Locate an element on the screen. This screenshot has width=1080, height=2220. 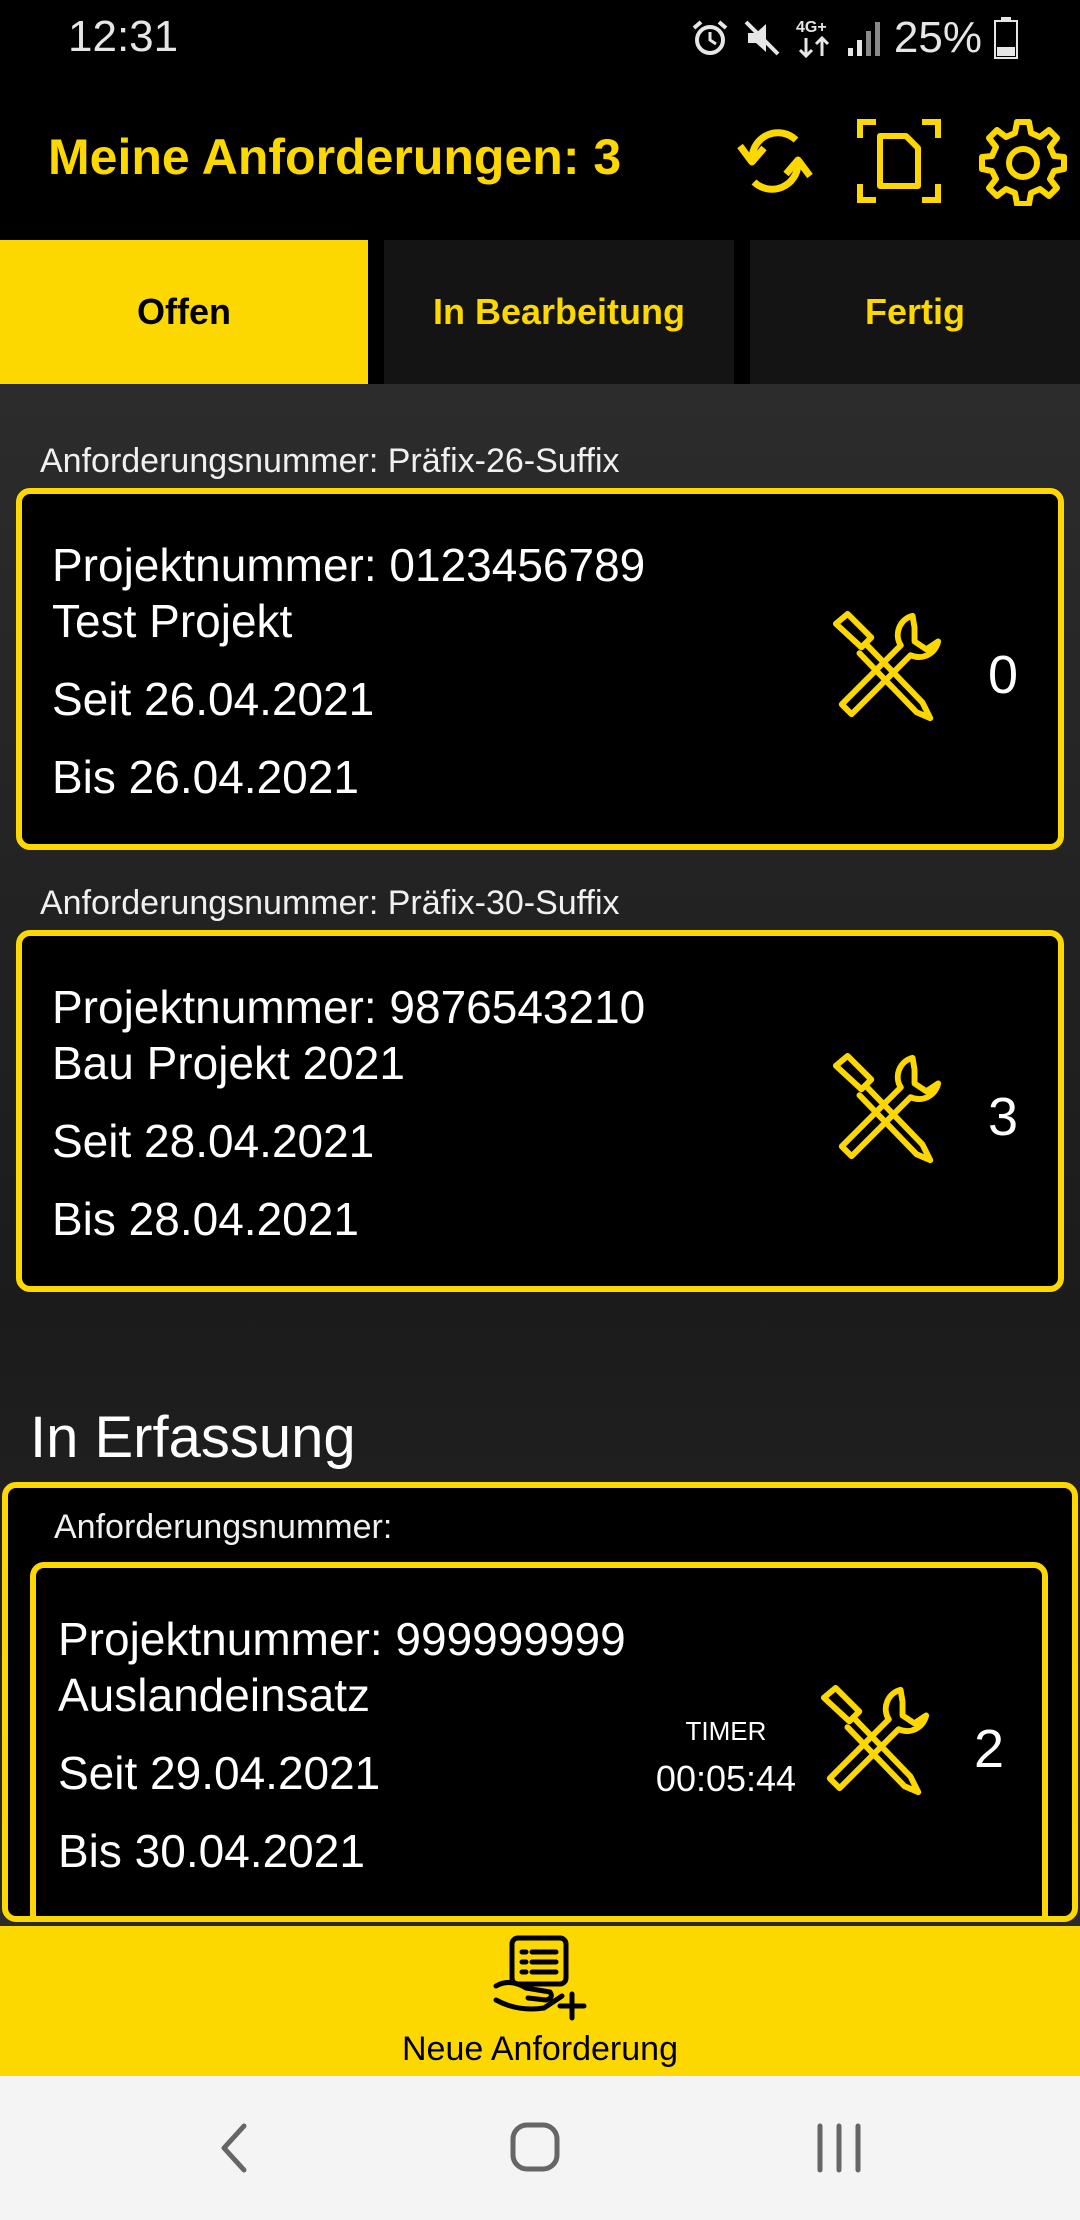
until-date: Bis 26.04.2021 is located at coordinates (205, 777).